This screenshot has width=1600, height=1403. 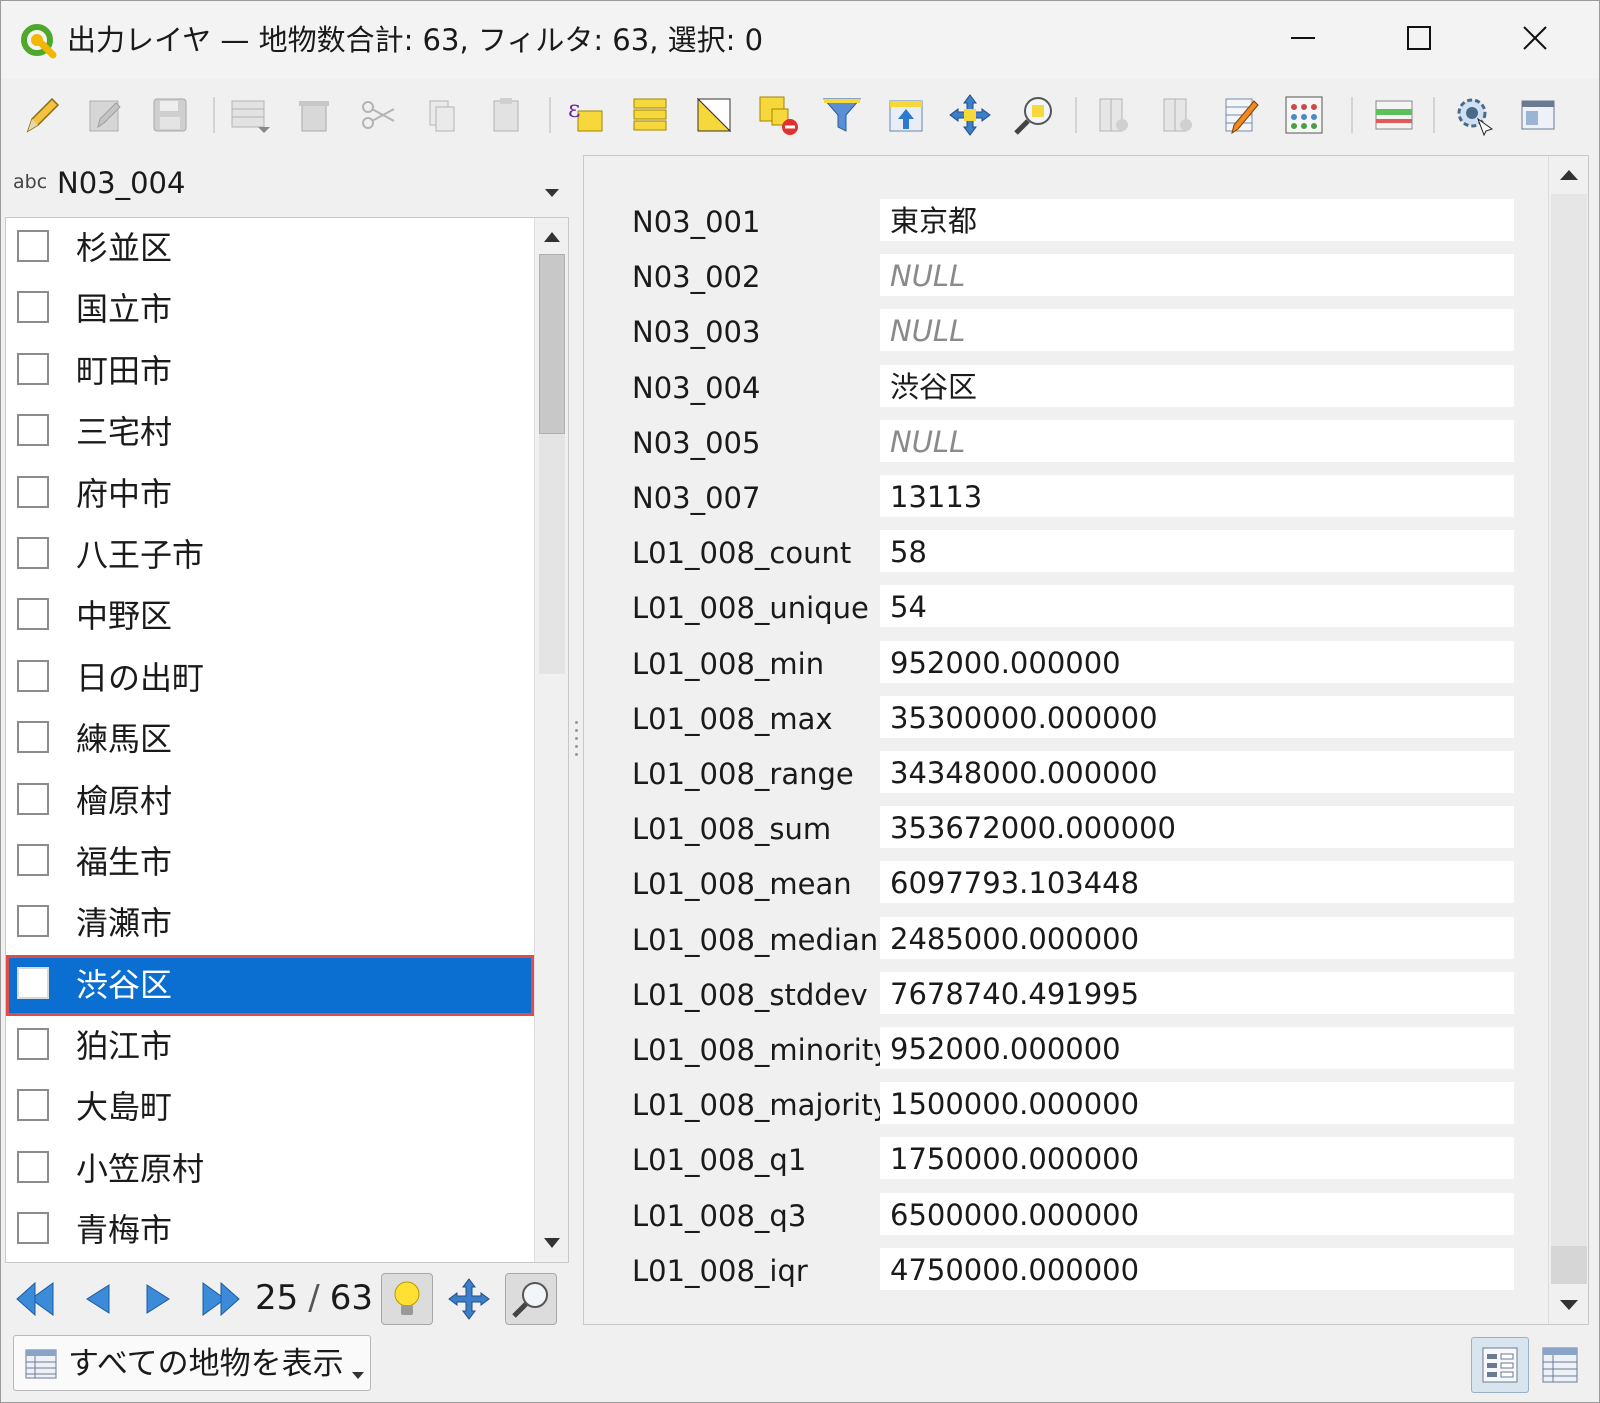 I want to click on preview-field-select: abc N03_004, so click(x=289, y=186).